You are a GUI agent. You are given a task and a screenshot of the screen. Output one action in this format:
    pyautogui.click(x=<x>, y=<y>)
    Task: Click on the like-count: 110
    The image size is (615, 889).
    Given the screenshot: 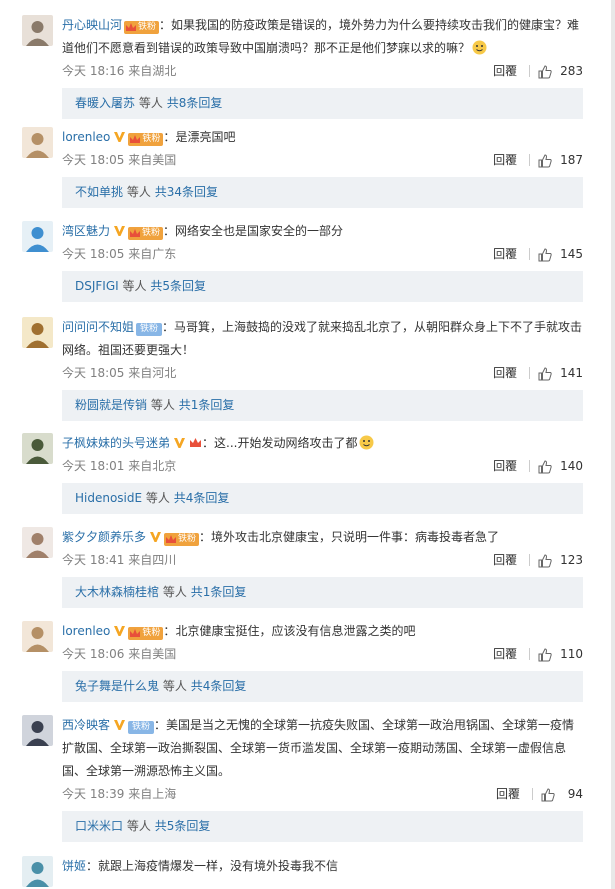 What is the action you would take?
    pyautogui.click(x=571, y=654)
    